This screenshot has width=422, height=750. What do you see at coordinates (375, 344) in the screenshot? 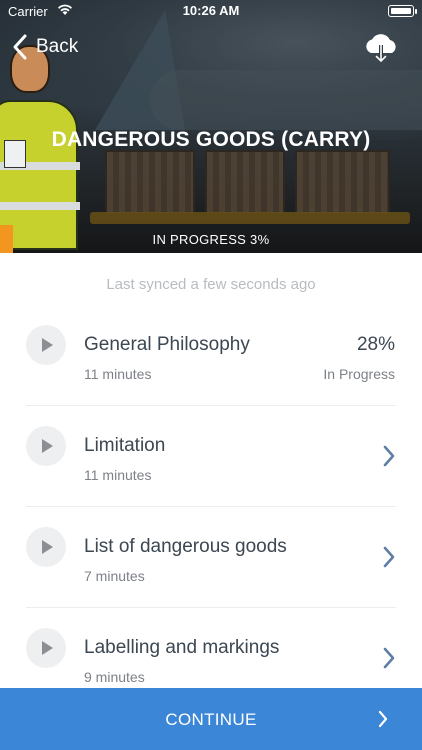
I see `lesson-progress-percent: 28%` at bounding box center [375, 344].